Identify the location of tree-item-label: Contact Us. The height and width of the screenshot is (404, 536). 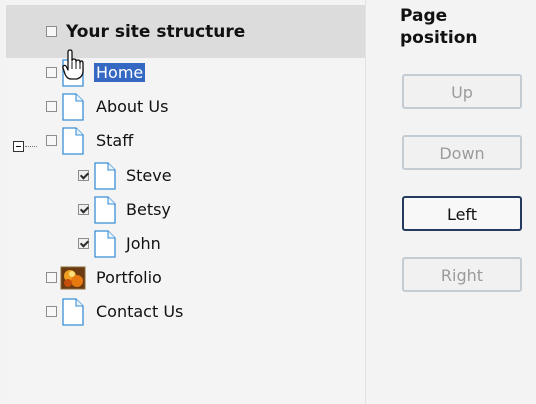
(139, 311).